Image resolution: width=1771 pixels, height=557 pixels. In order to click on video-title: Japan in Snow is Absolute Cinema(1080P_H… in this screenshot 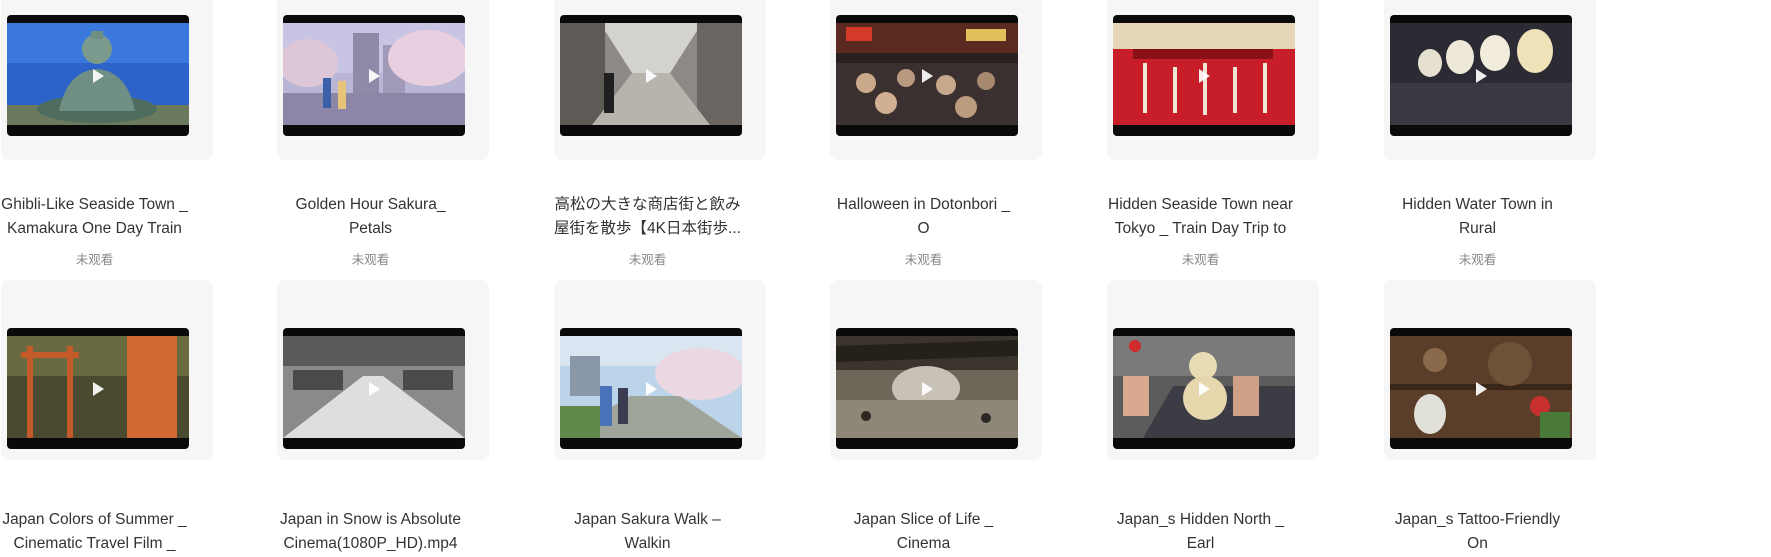, I will do `click(370, 532)`.